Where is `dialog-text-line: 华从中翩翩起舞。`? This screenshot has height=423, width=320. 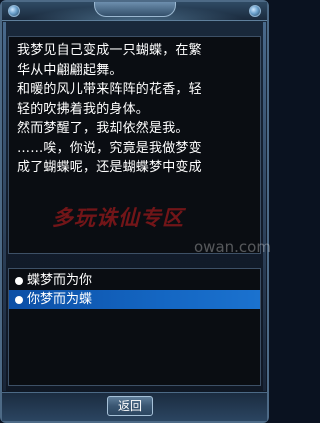
dialog-text-line: 华从中翩翩起舞。 is located at coordinates (70, 70).